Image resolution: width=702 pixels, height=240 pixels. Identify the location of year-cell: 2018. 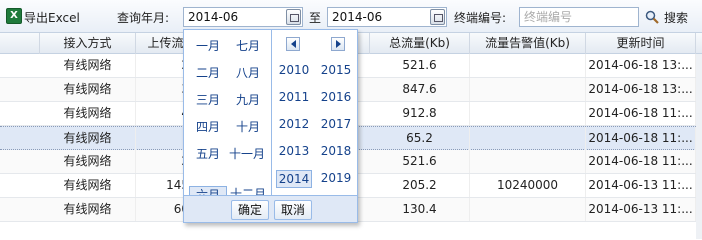
(336, 152).